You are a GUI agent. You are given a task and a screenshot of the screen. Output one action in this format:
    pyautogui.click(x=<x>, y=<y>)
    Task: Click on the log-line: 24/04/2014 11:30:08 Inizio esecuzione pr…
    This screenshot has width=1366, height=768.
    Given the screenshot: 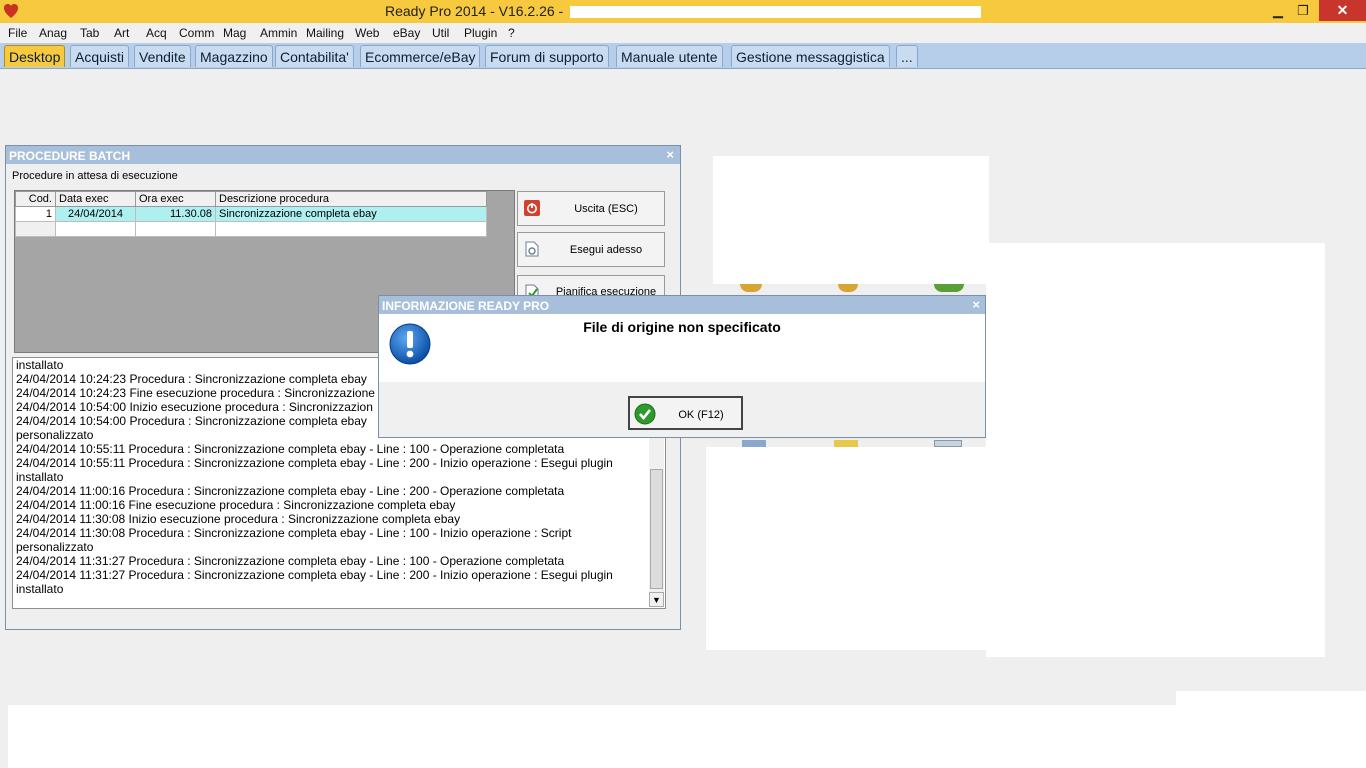 What is the action you would take?
    pyautogui.click(x=238, y=519)
    